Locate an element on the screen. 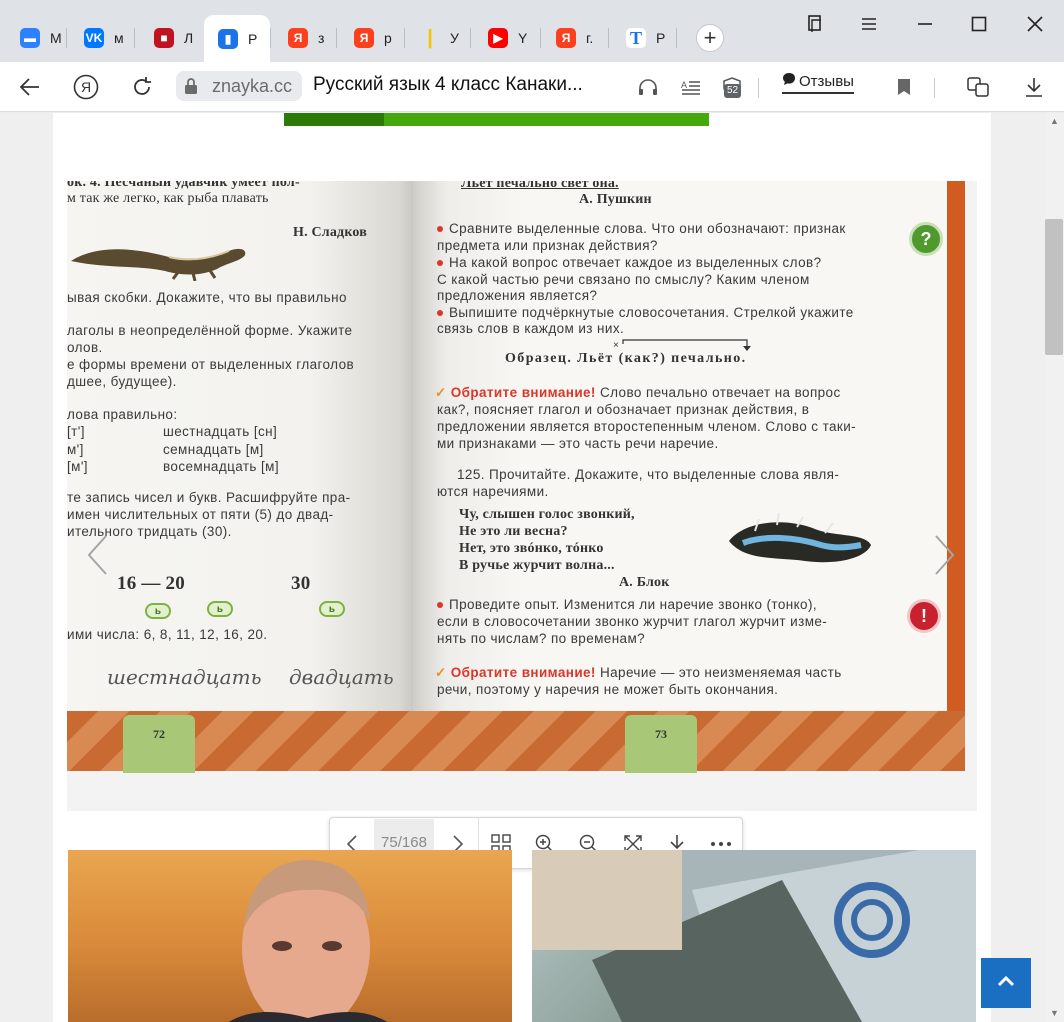  reader-mode-icon: A is located at coordinates (691, 87).